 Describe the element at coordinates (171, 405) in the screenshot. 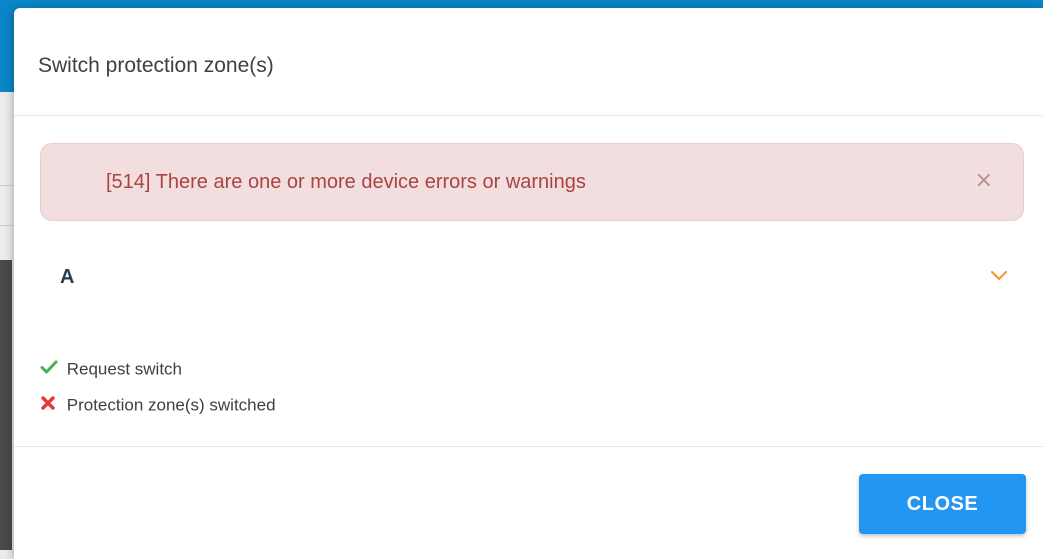

I see `step-label: Protection zone(s) switched` at that location.